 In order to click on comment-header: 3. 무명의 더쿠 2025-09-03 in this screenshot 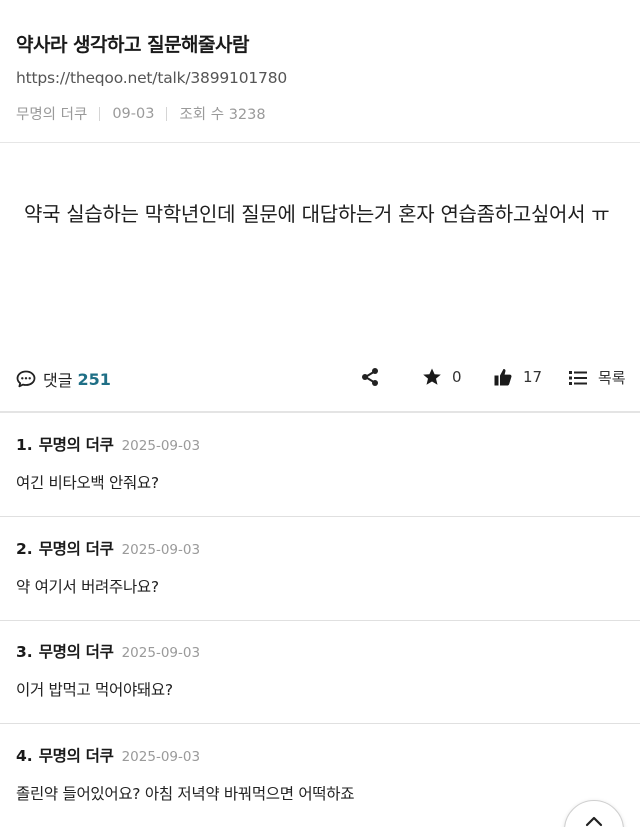, I will do `click(108, 651)`.